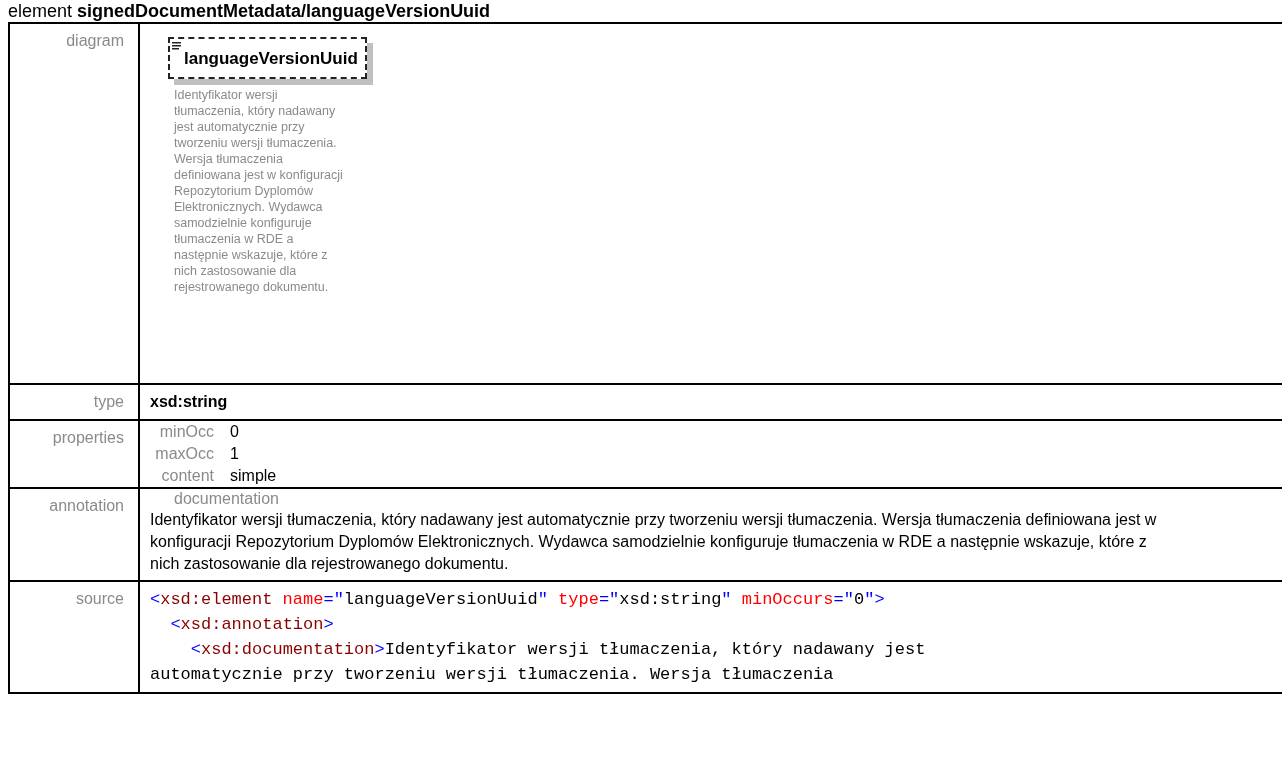  Describe the element at coordinates (558, 650) in the screenshot. I see `code-line: <xsd:documentation>Identyfikator wersji tłumaczenia, który nadawany jest` at that location.